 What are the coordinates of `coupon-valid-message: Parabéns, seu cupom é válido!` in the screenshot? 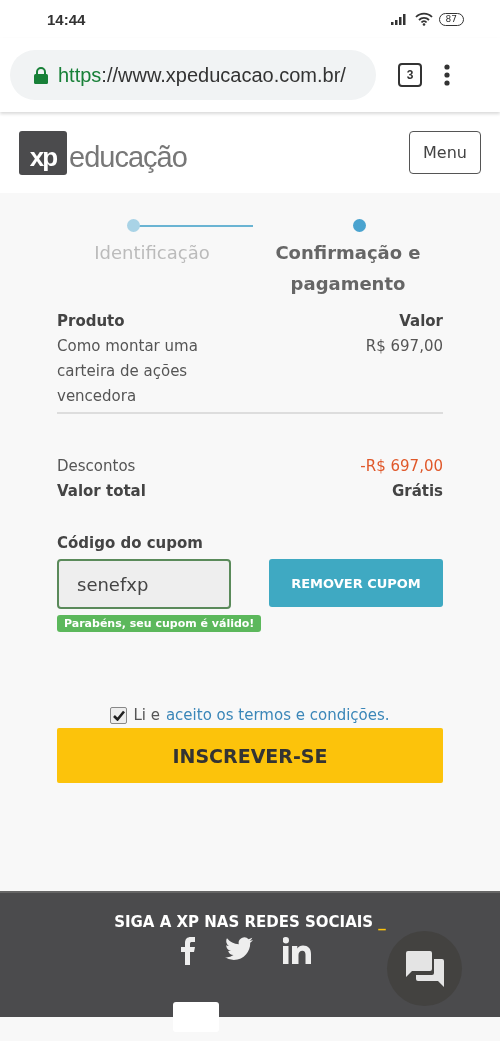 It's located at (159, 623).